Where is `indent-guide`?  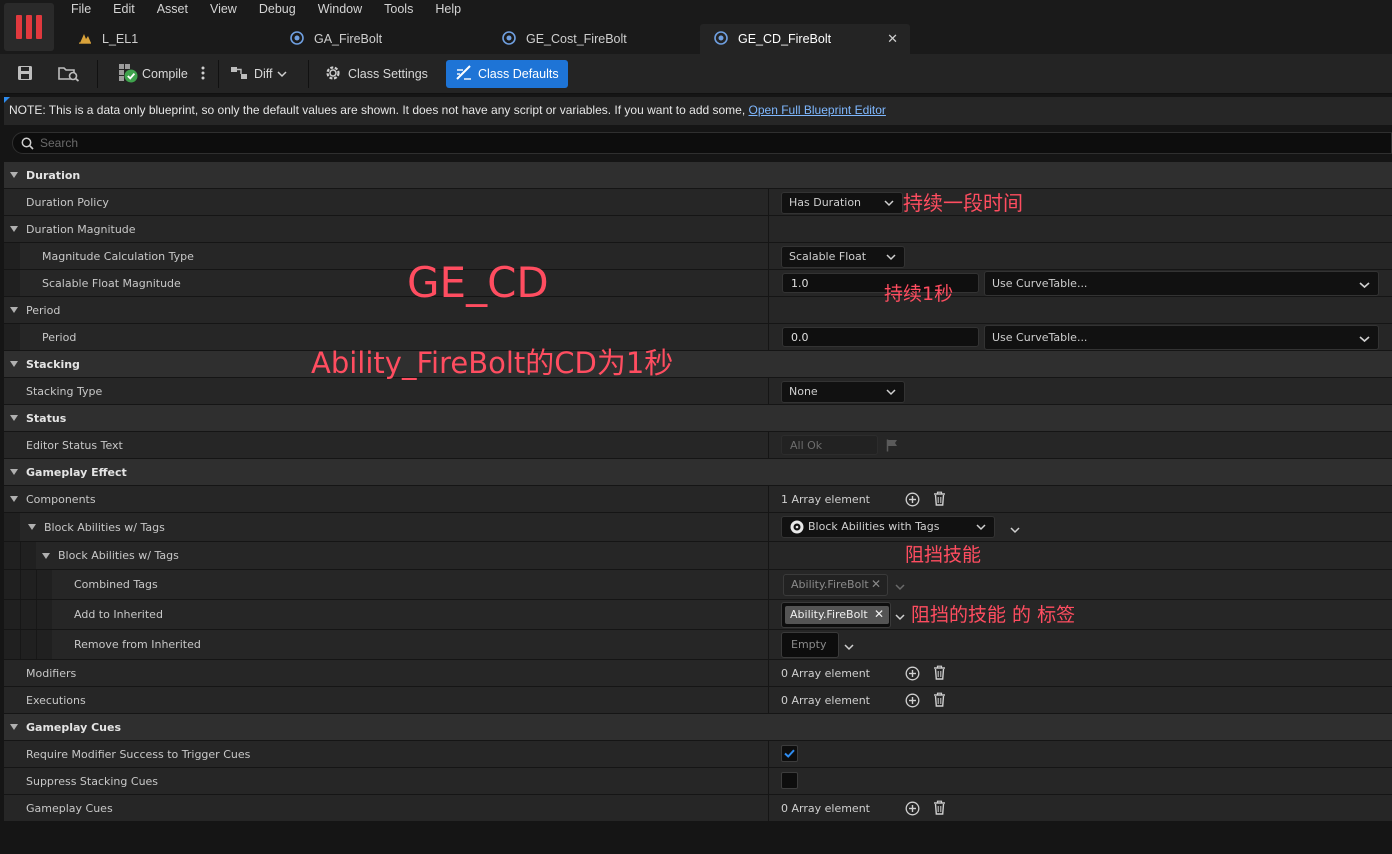 indent-guide is located at coordinates (12, 337).